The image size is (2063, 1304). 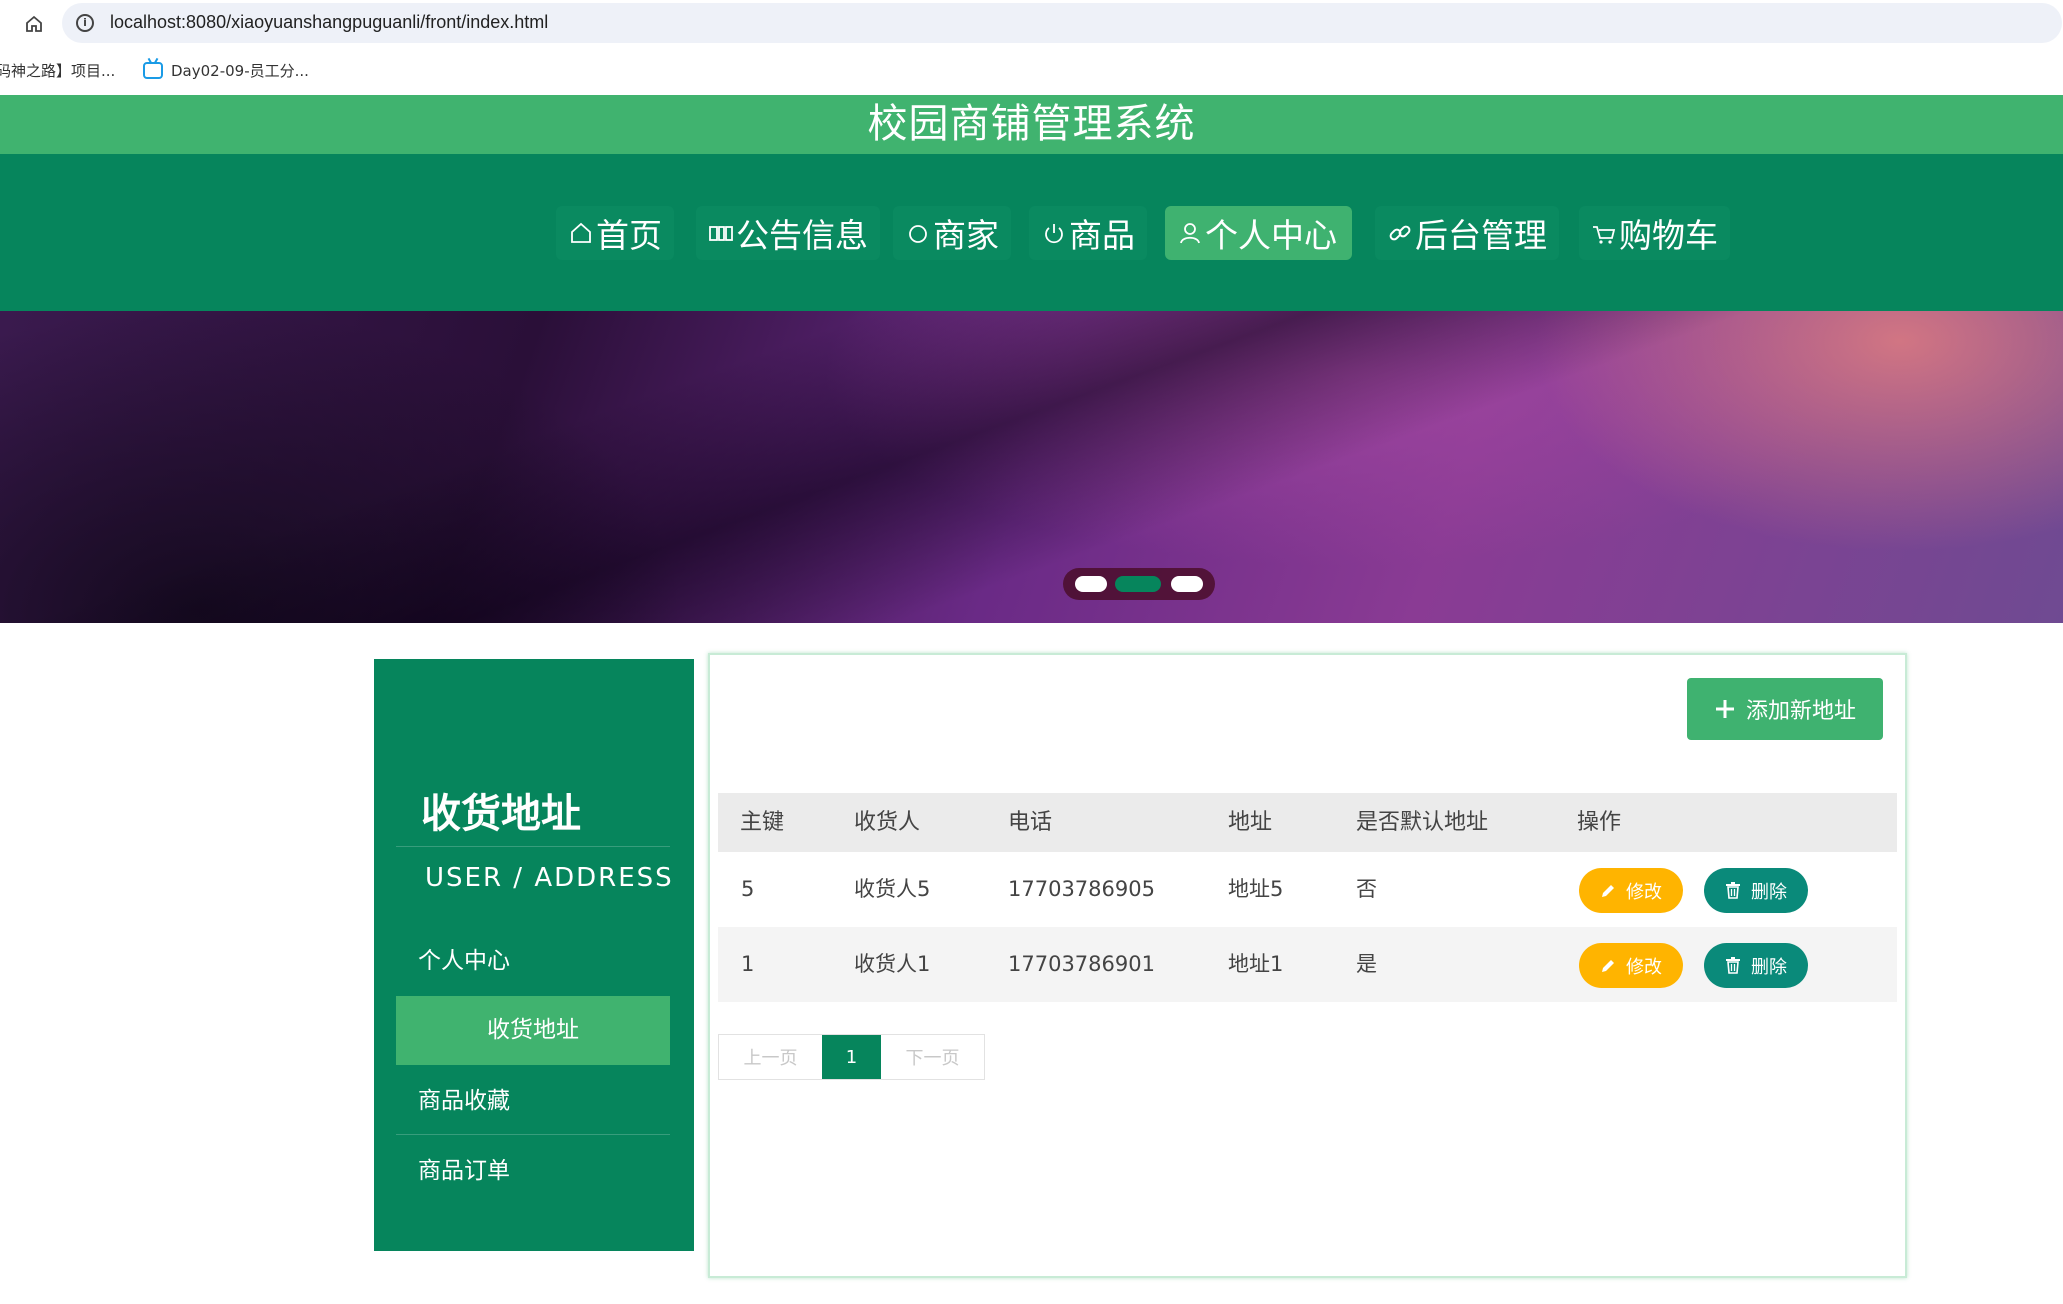 I want to click on cell-id: 5, so click(x=748, y=889).